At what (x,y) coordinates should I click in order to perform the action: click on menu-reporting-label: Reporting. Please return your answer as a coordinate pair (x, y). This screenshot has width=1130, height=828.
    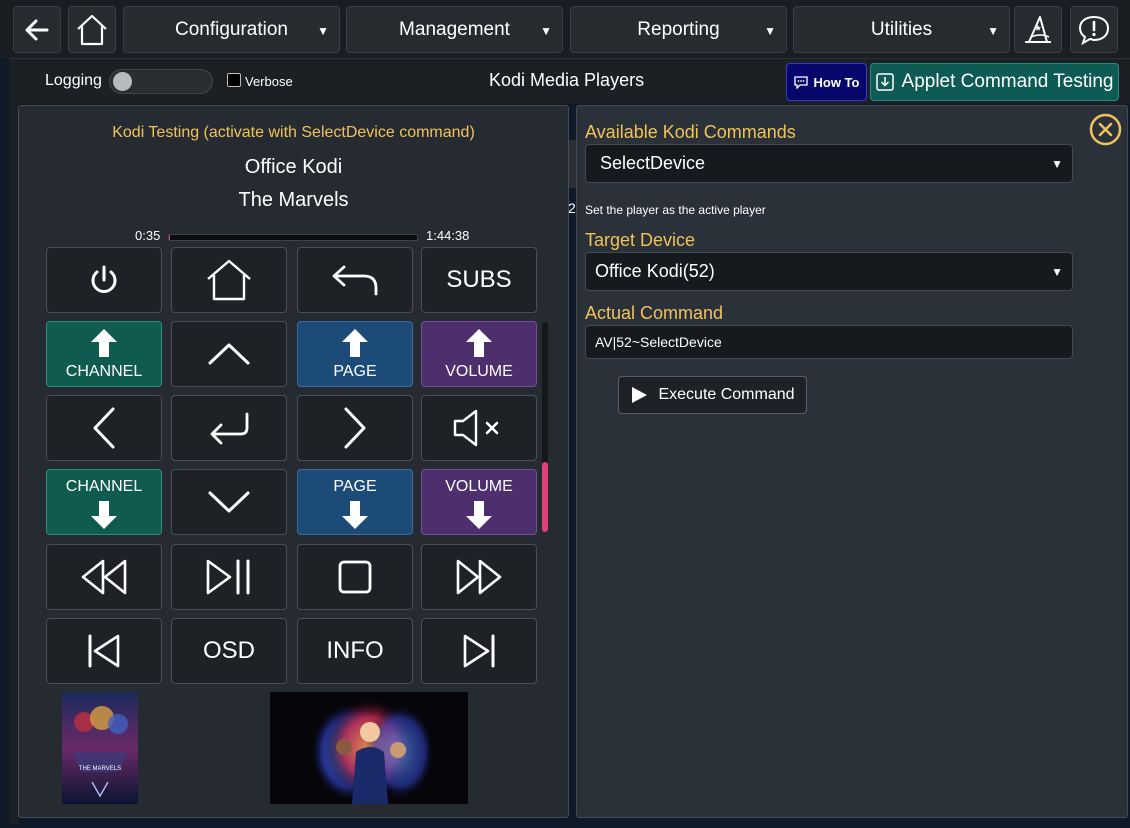
    Looking at the image, I should click on (678, 29).